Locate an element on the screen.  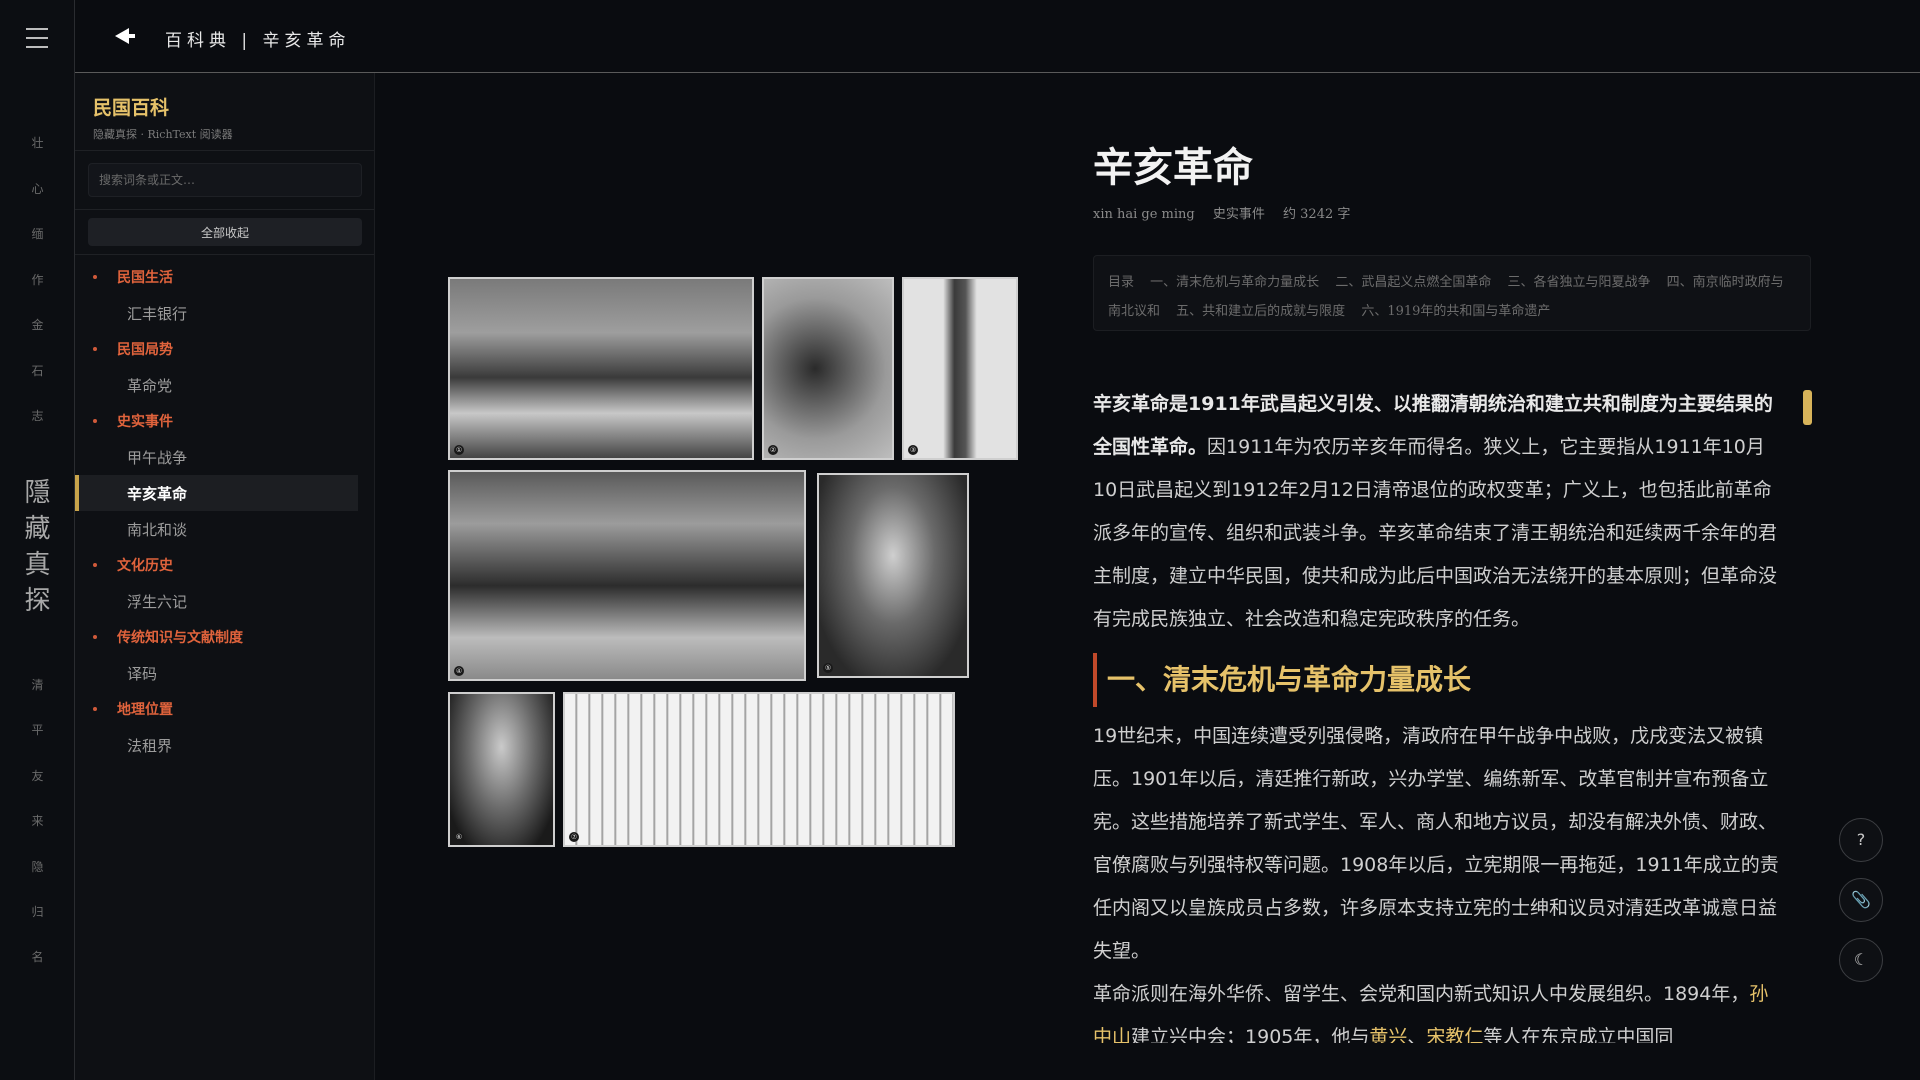
text-run: 等人在东京成立中国同 is located at coordinates (1578, 1034).